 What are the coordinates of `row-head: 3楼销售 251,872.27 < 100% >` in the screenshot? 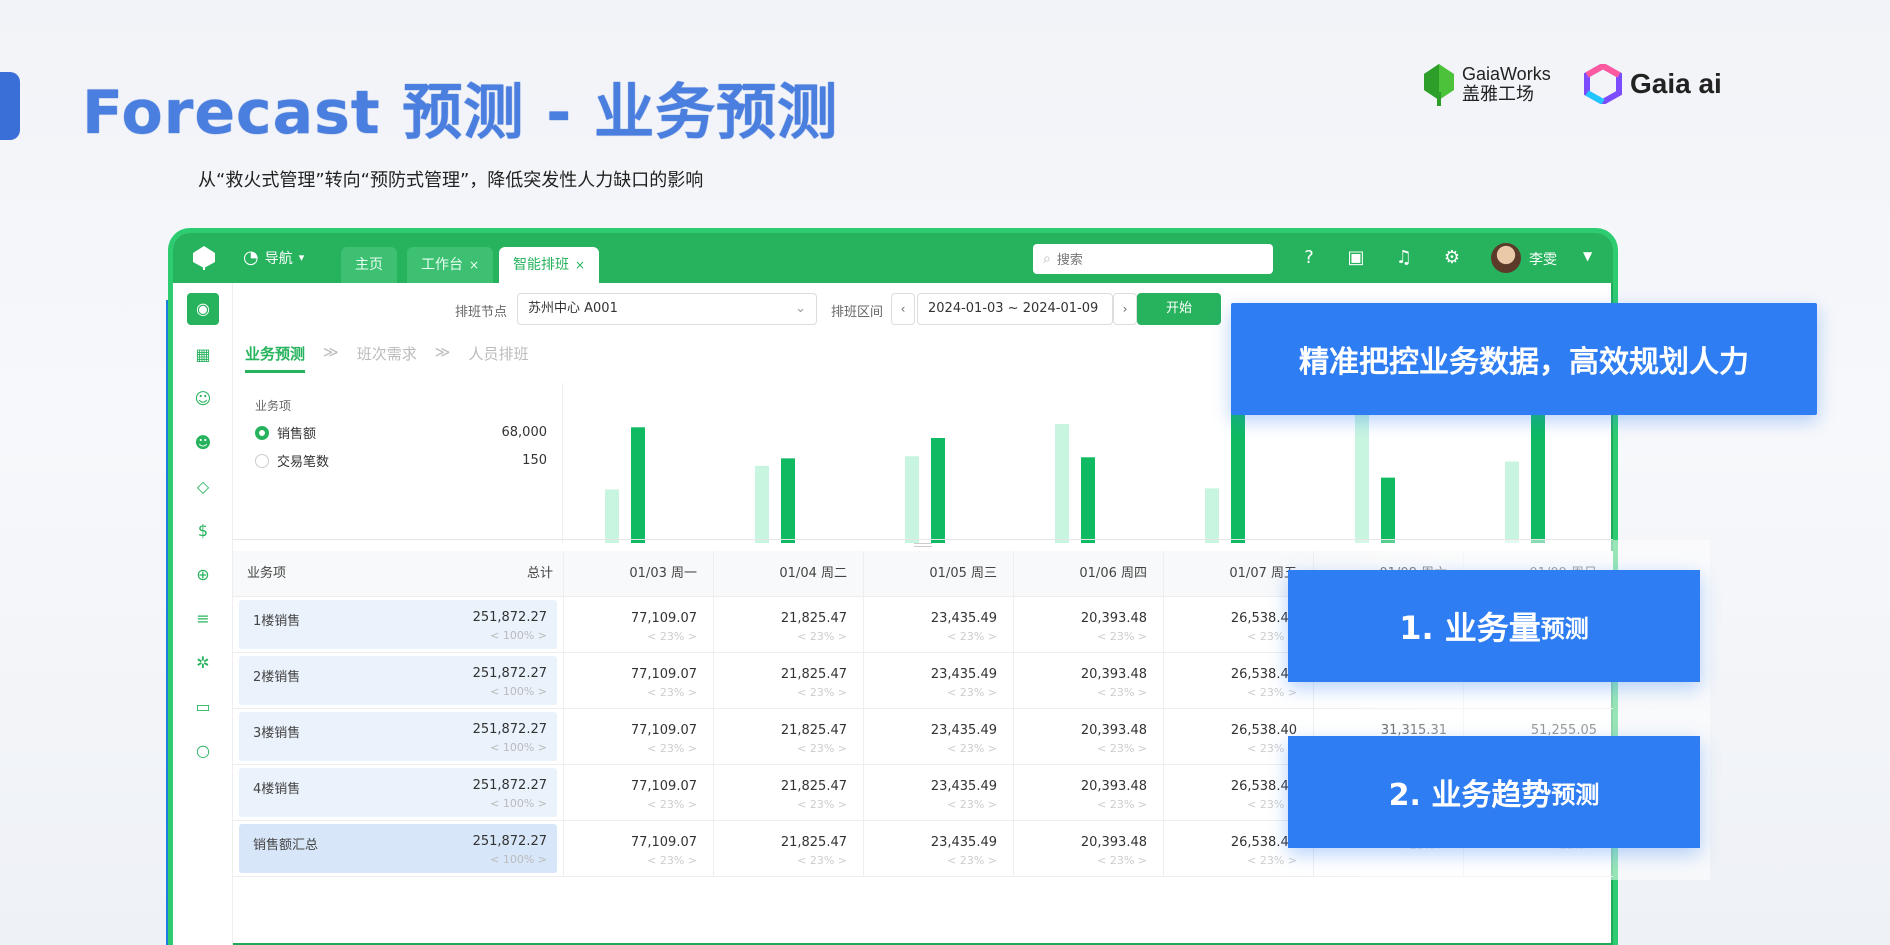 It's located at (398, 736).